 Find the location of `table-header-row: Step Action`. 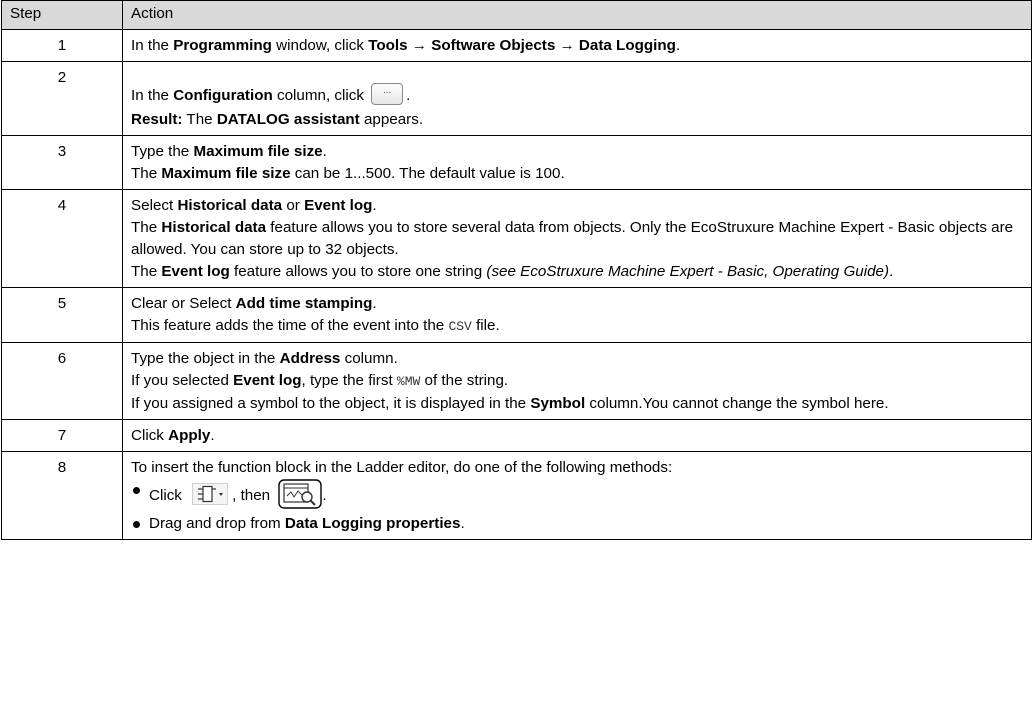

table-header-row: Step Action is located at coordinates (516, 15).